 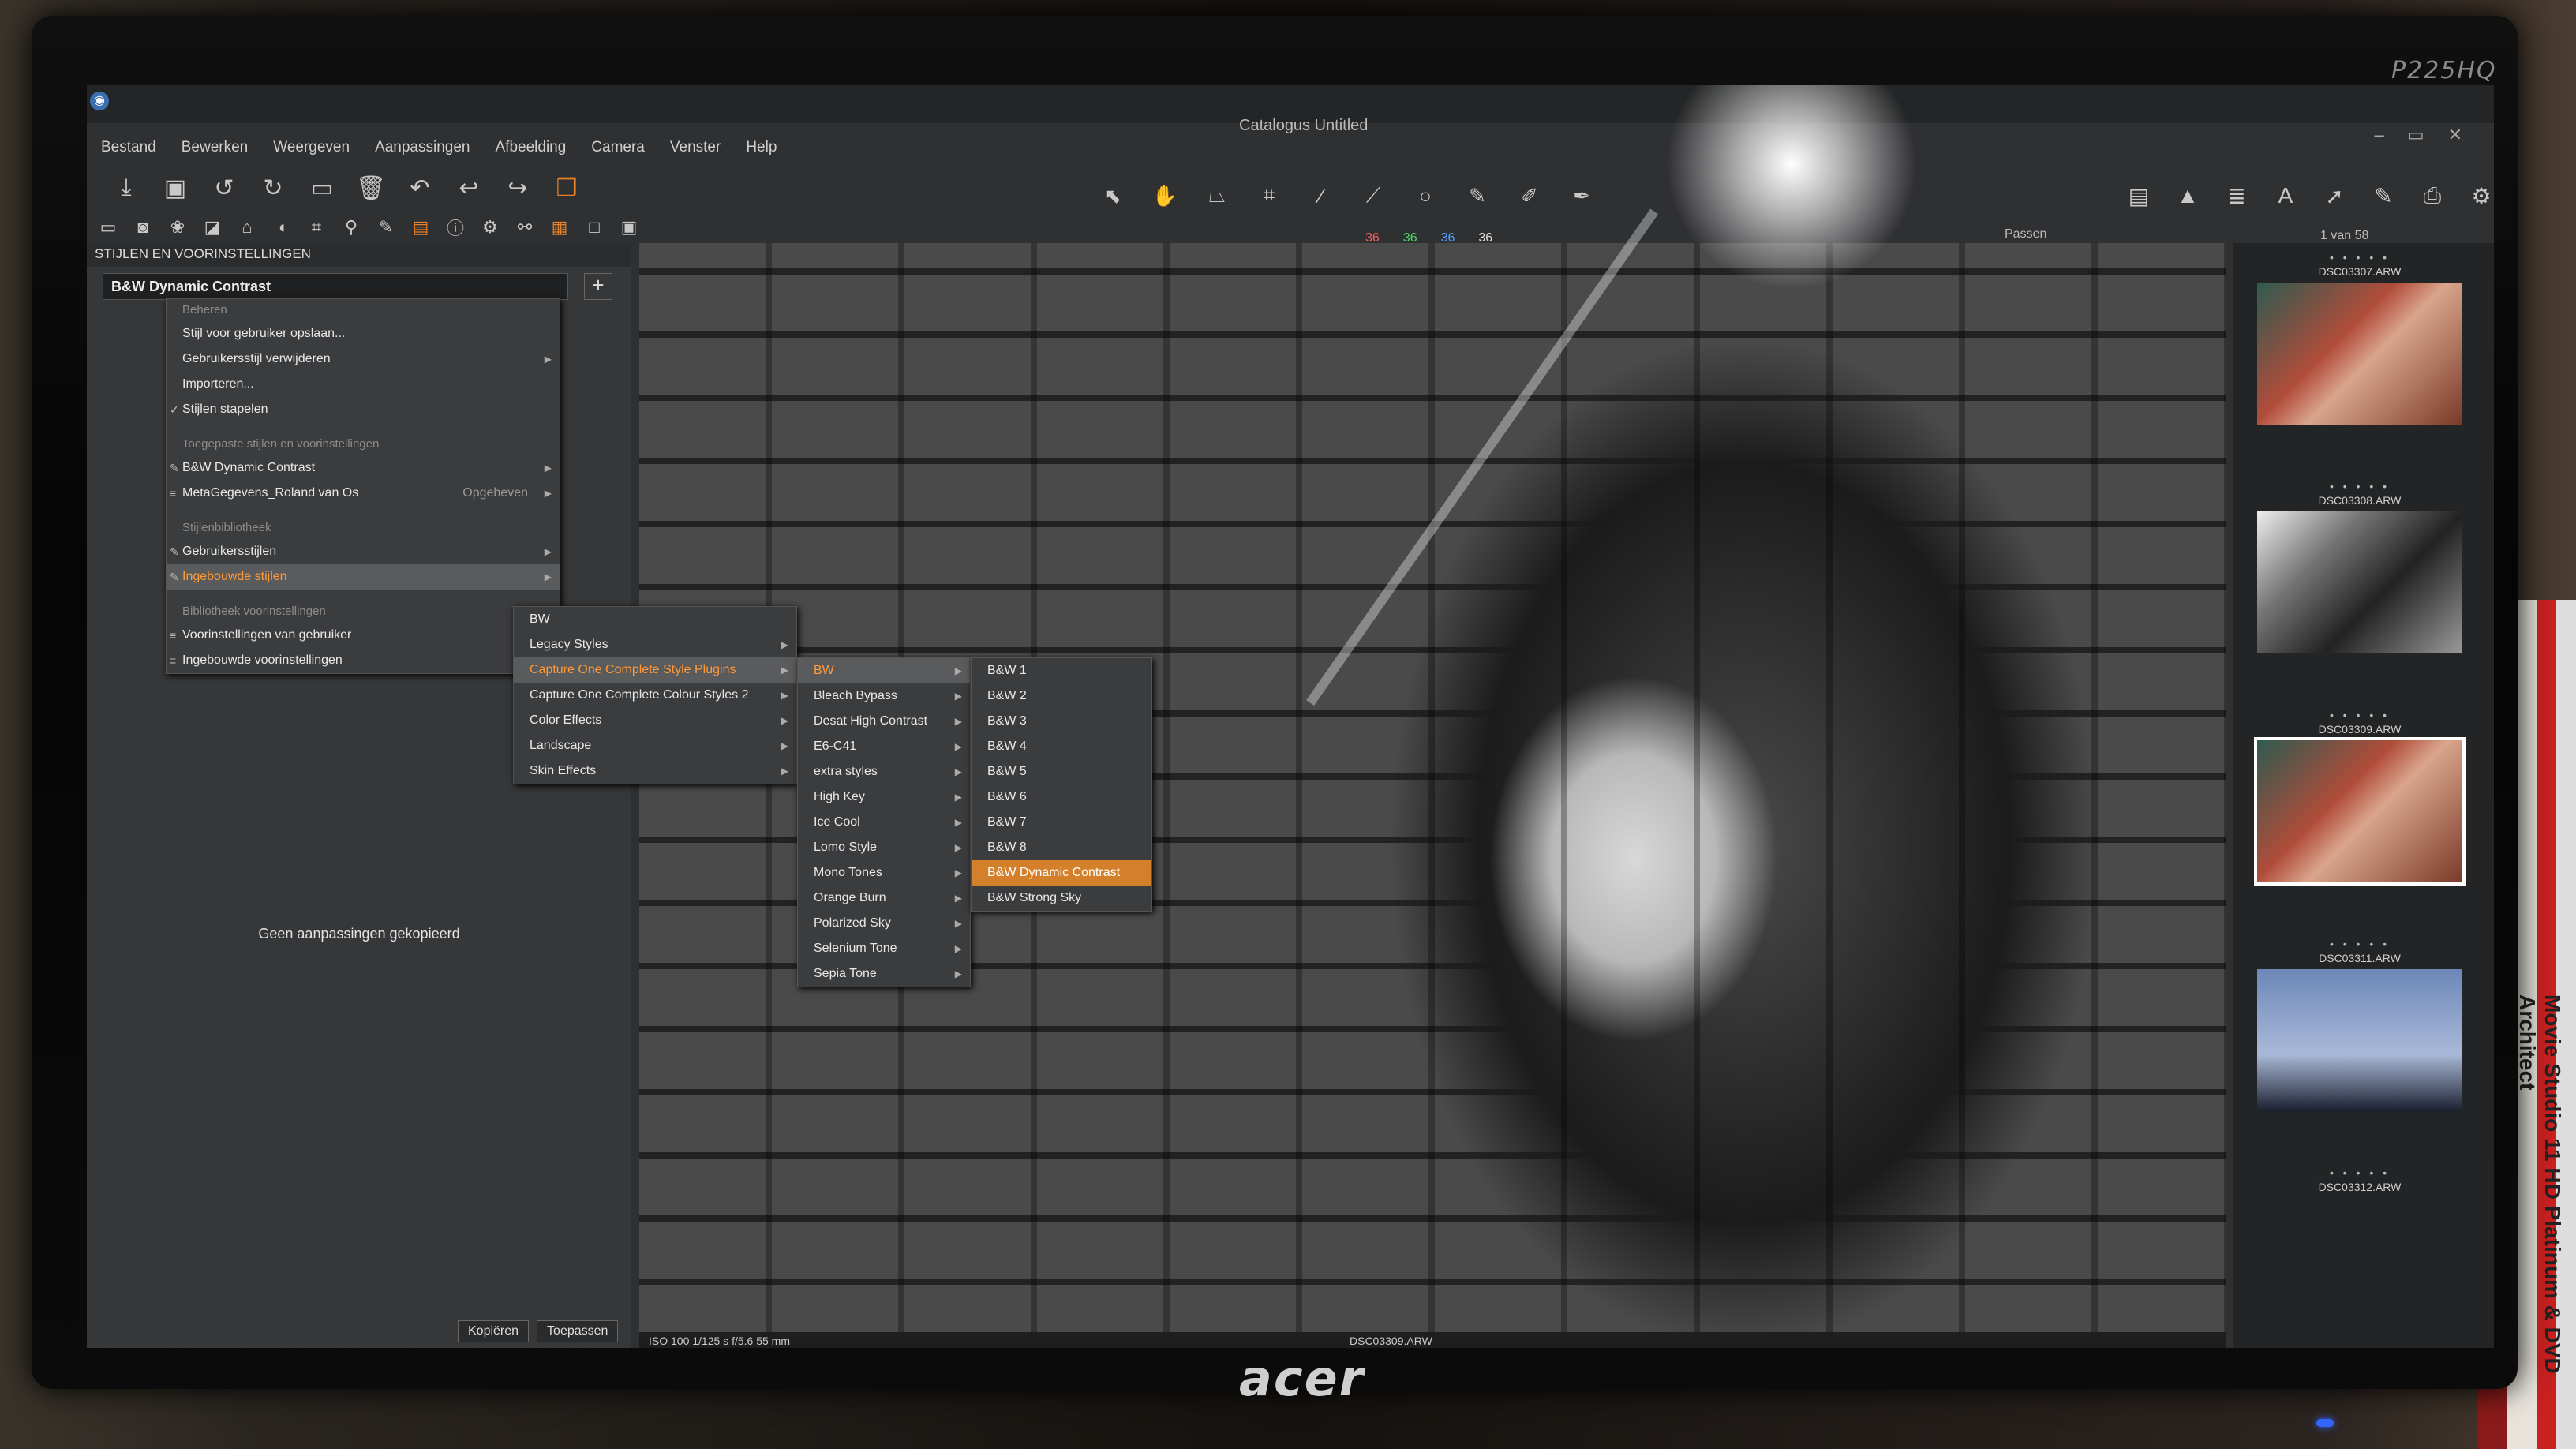 I want to click on menu-weergeven: Weergeven, so click(x=311, y=148).